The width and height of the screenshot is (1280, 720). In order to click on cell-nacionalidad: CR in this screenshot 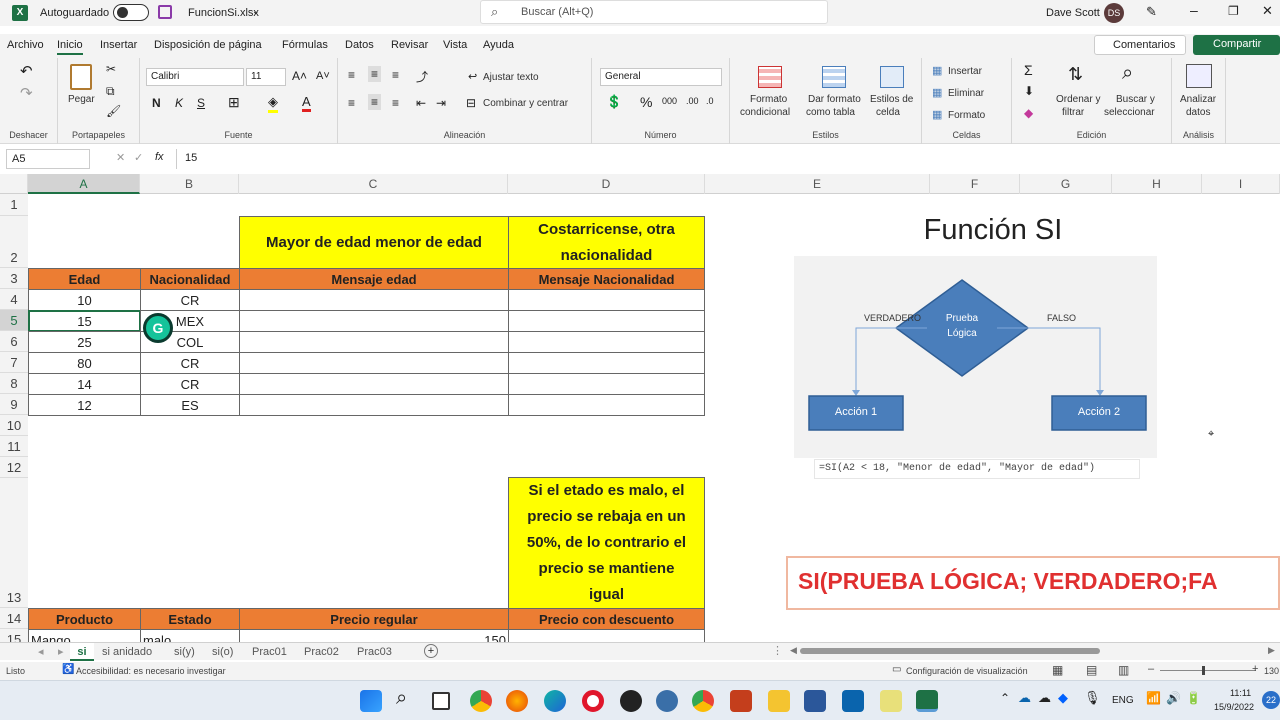, I will do `click(190, 300)`.